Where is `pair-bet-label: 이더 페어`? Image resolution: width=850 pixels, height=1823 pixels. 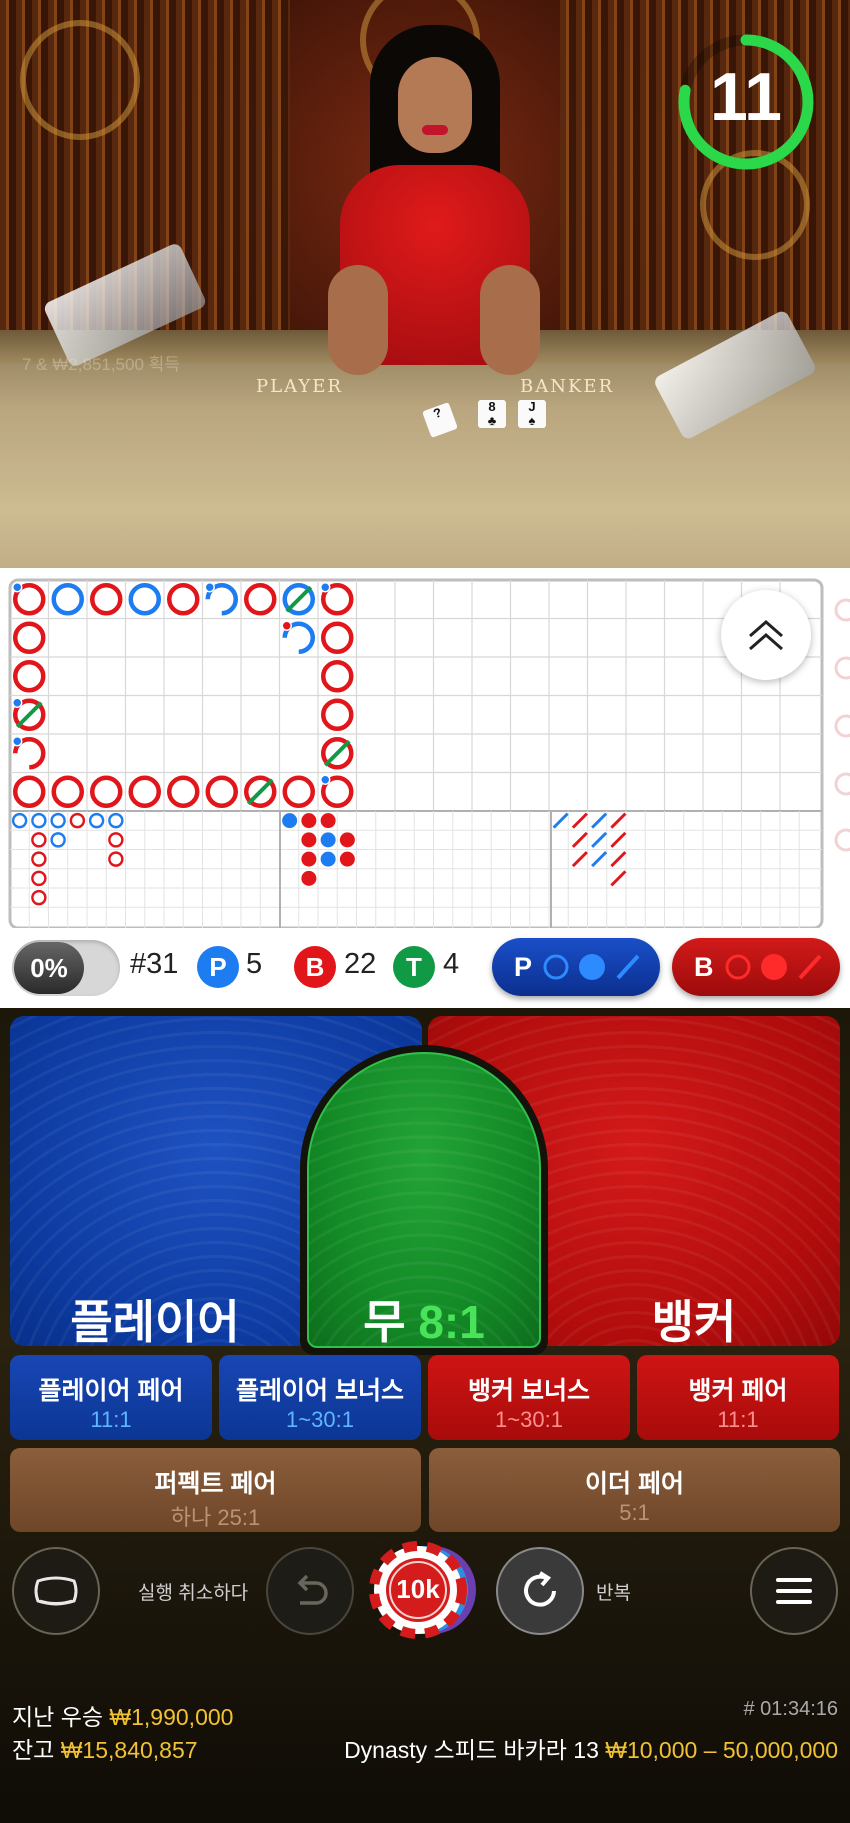
pair-bet-label: 이더 페어 is located at coordinates (634, 1484).